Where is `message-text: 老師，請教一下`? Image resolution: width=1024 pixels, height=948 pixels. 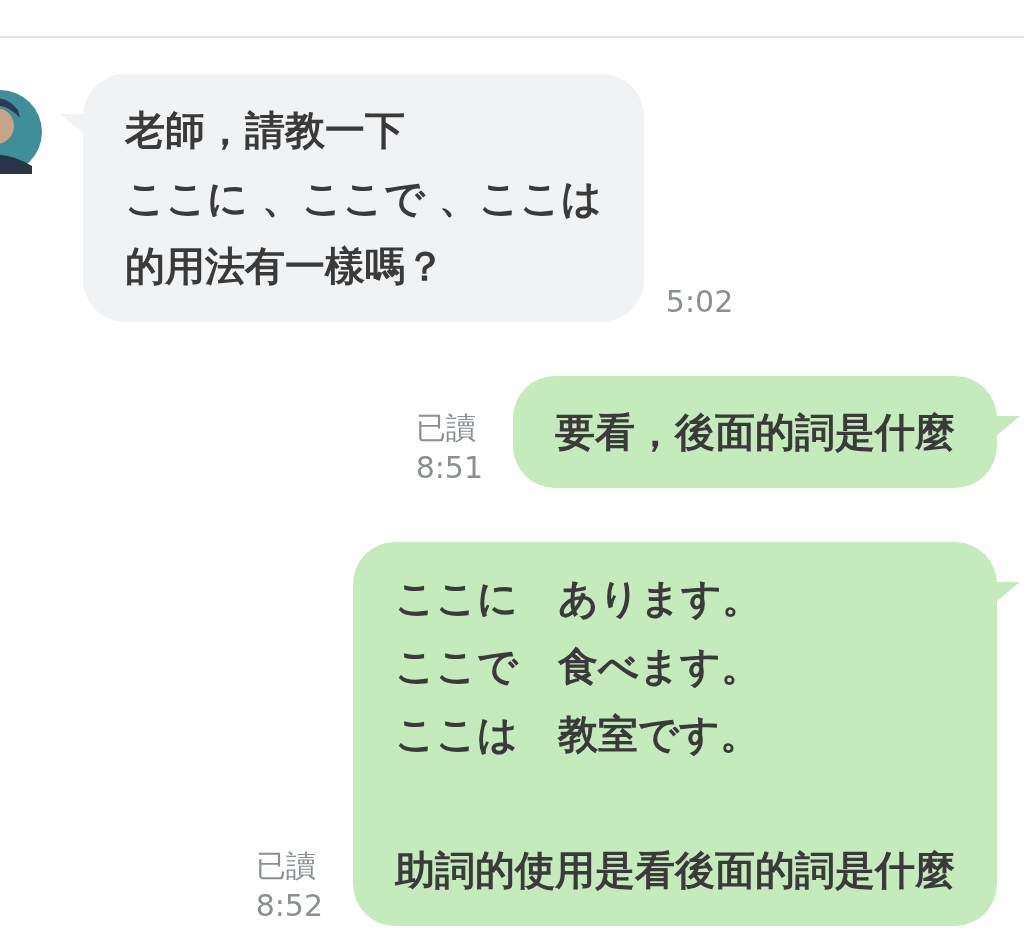
message-text: 老師，請教一下 is located at coordinates (265, 130).